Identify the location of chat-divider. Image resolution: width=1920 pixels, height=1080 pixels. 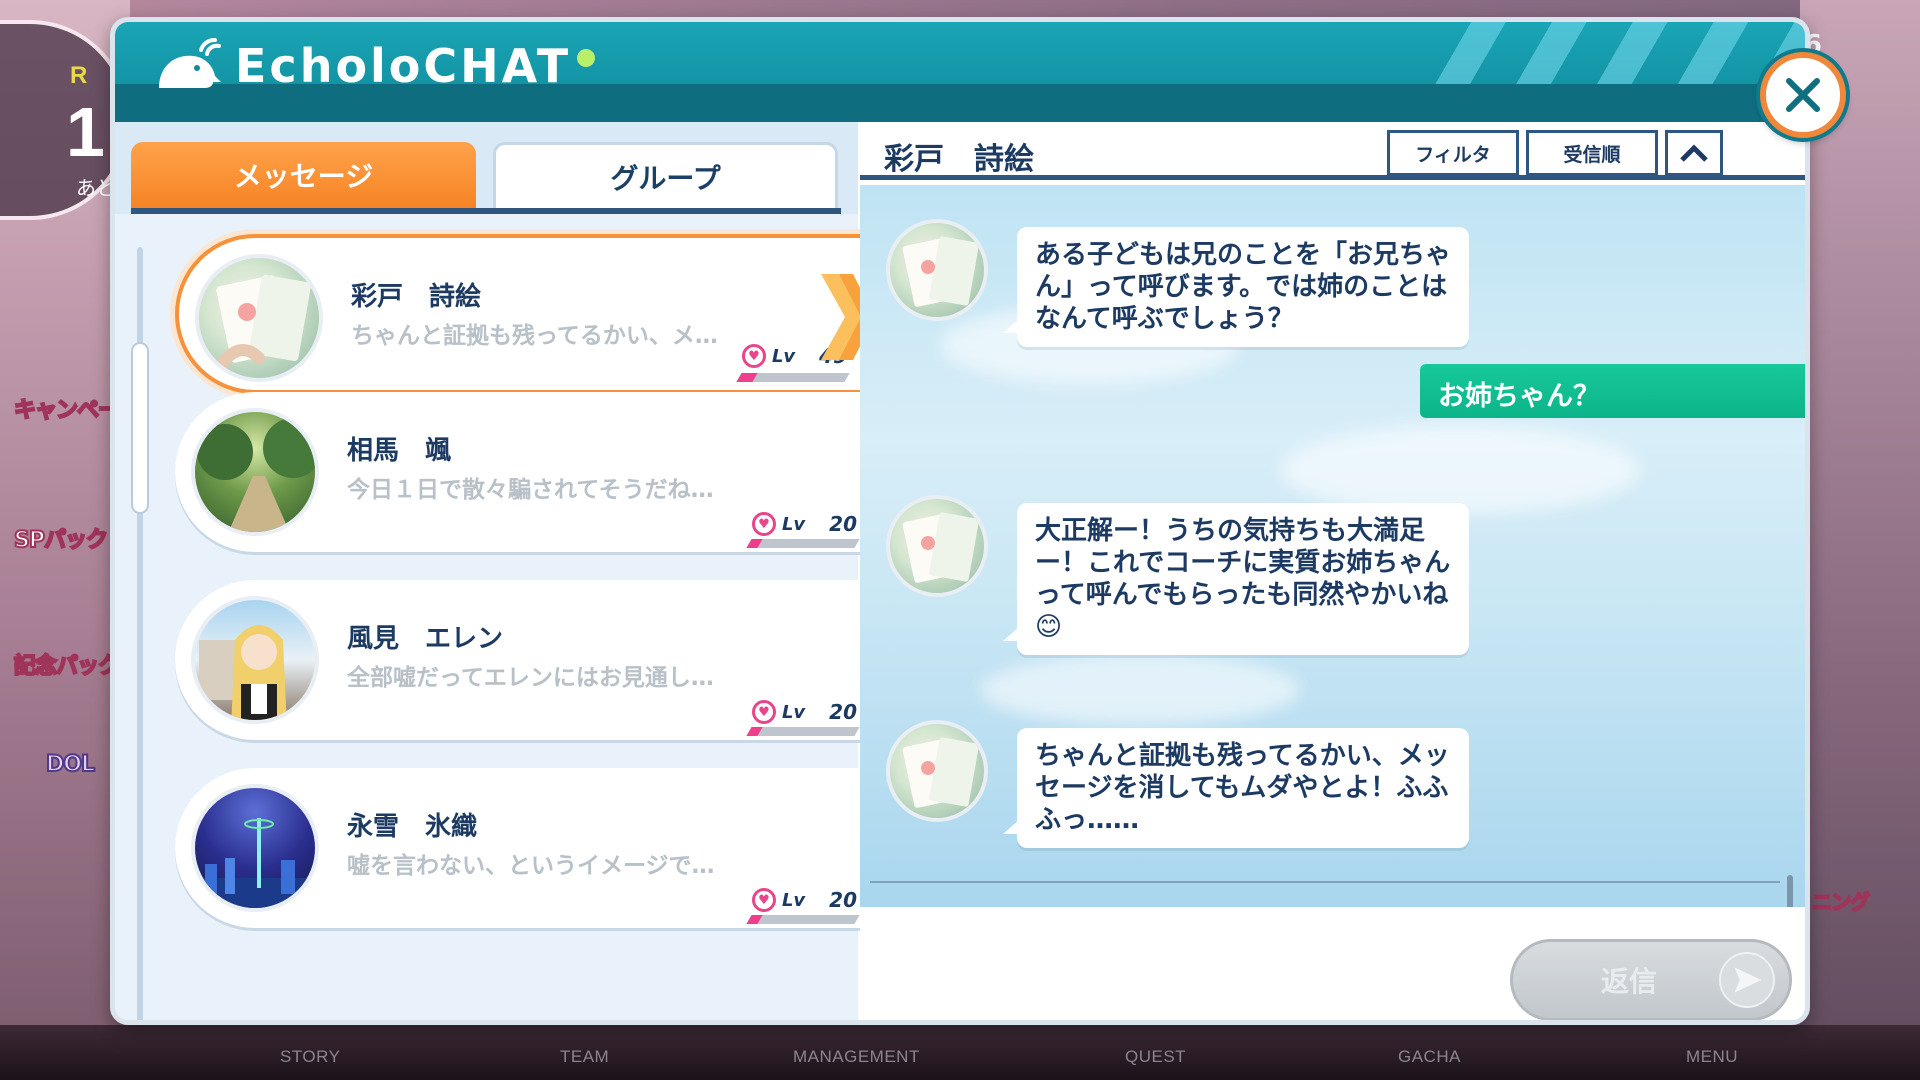
(1325, 882).